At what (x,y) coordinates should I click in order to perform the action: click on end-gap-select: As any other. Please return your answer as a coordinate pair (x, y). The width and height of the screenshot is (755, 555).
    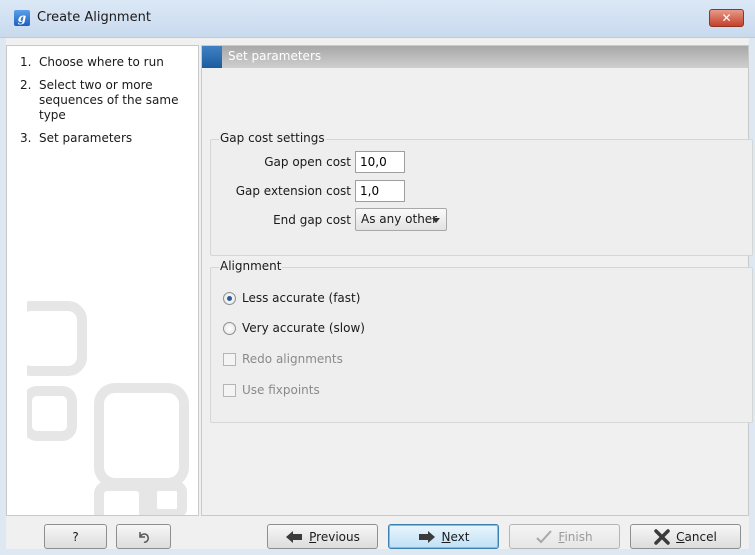
    Looking at the image, I should click on (401, 219).